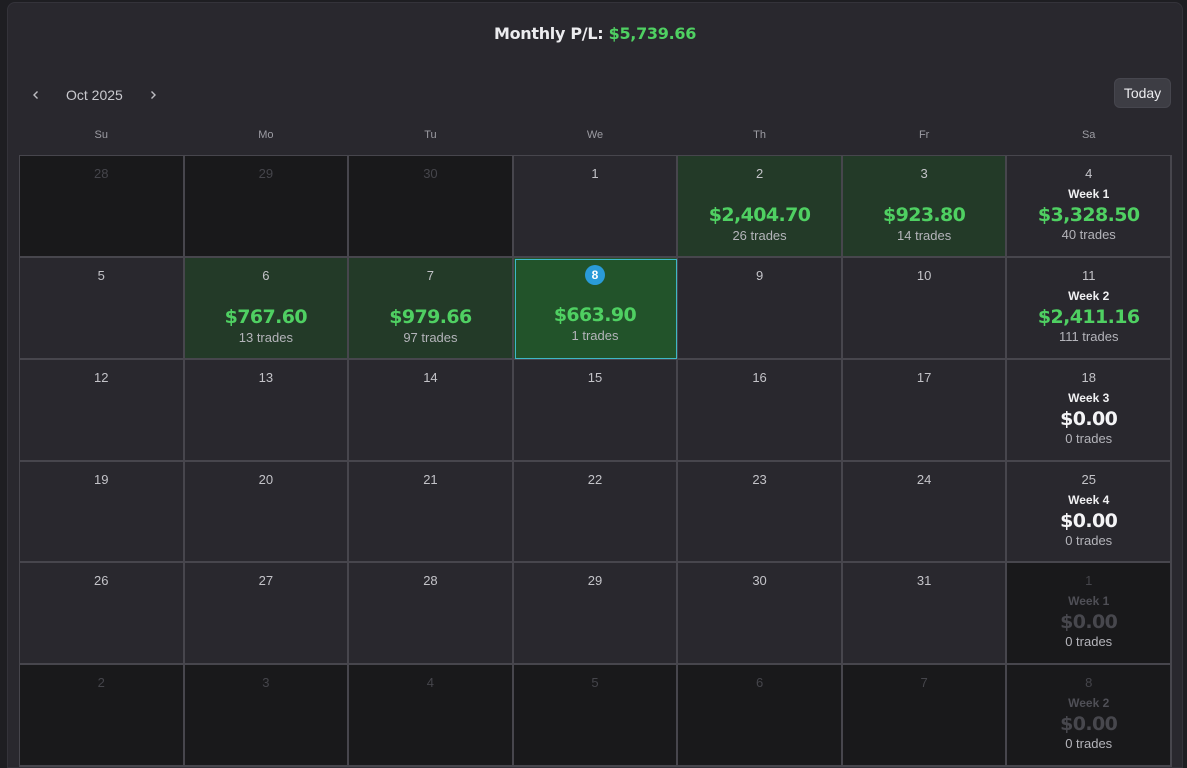  What do you see at coordinates (266, 479) in the screenshot?
I see `day-number: 20` at bounding box center [266, 479].